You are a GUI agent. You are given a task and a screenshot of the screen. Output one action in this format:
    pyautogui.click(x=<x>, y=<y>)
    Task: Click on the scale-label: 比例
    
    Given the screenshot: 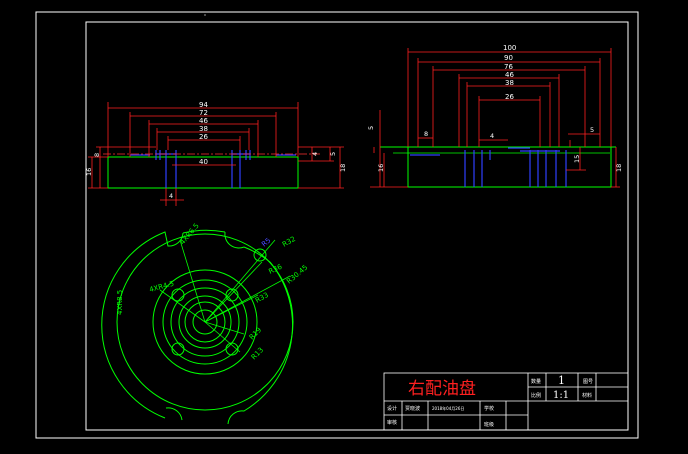 What is the action you would take?
    pyautogui.click(x=536, y=395)
    